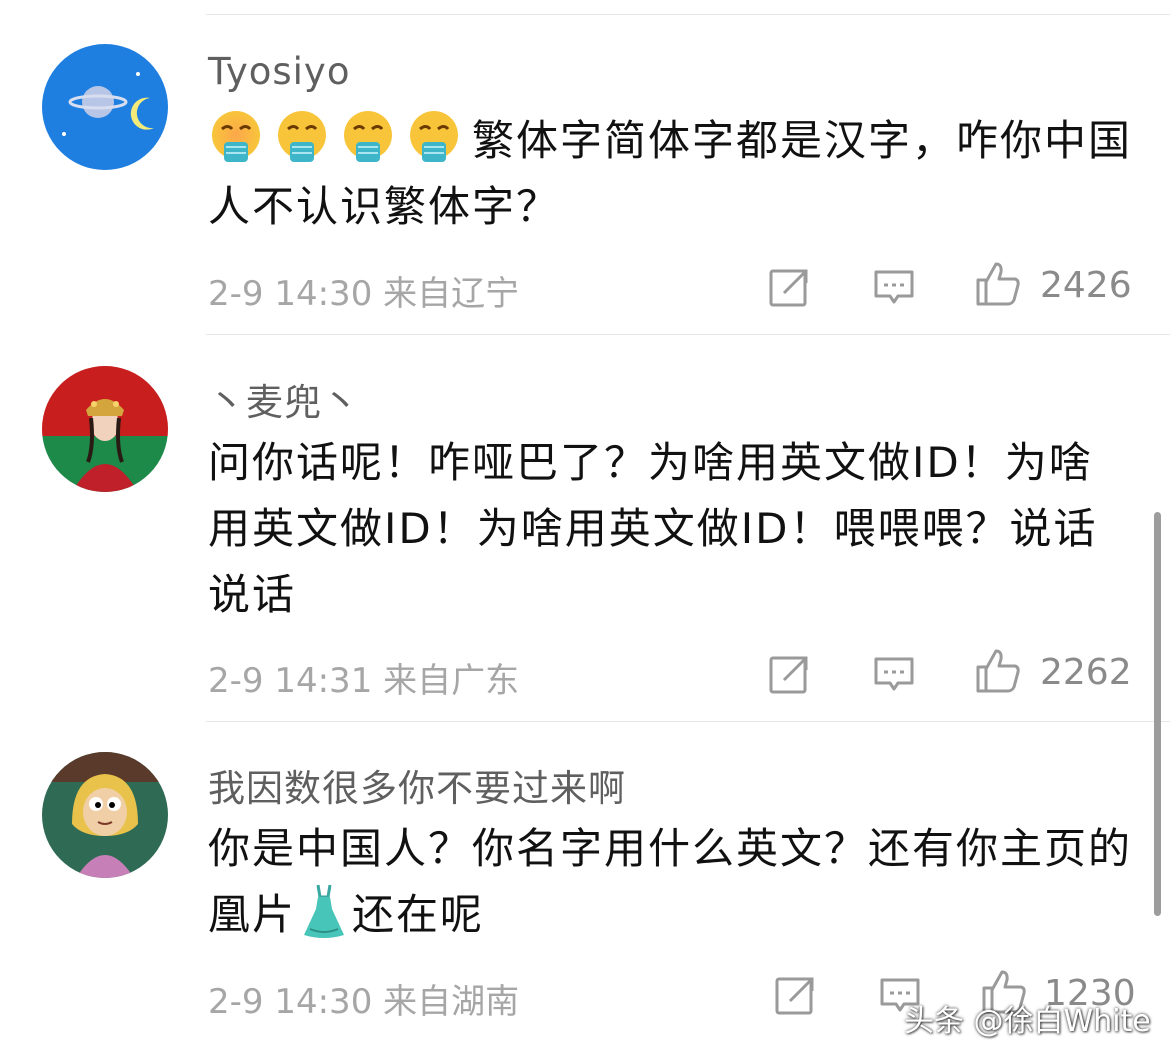 The image size is (1170, 1058). What do you see at coordinates (324, 911) in the screenshot?
I see `dress-emoji-icon` at bounding box center [324, 911].